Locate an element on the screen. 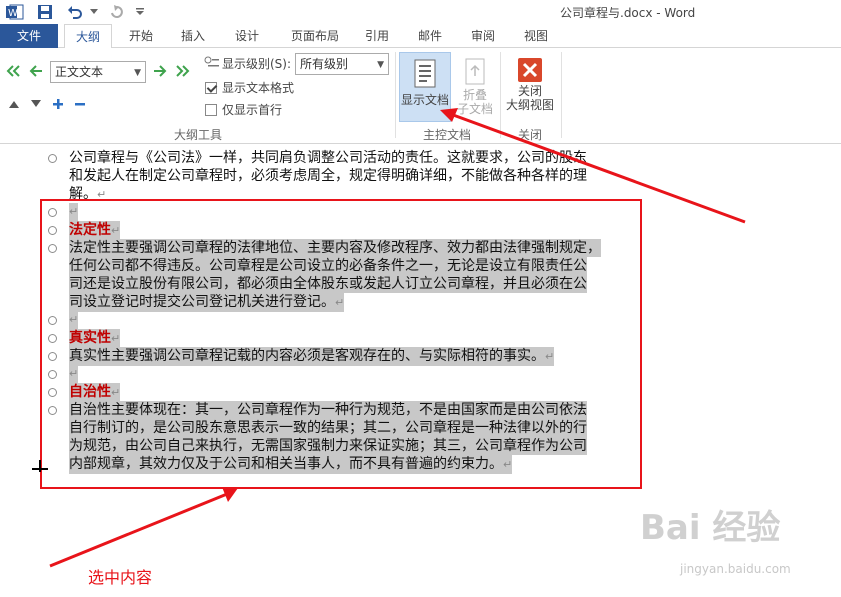 The height and width of the screenshot is (597, 841). annotation-label: 选中内容 is located at coordinates (120, 577).